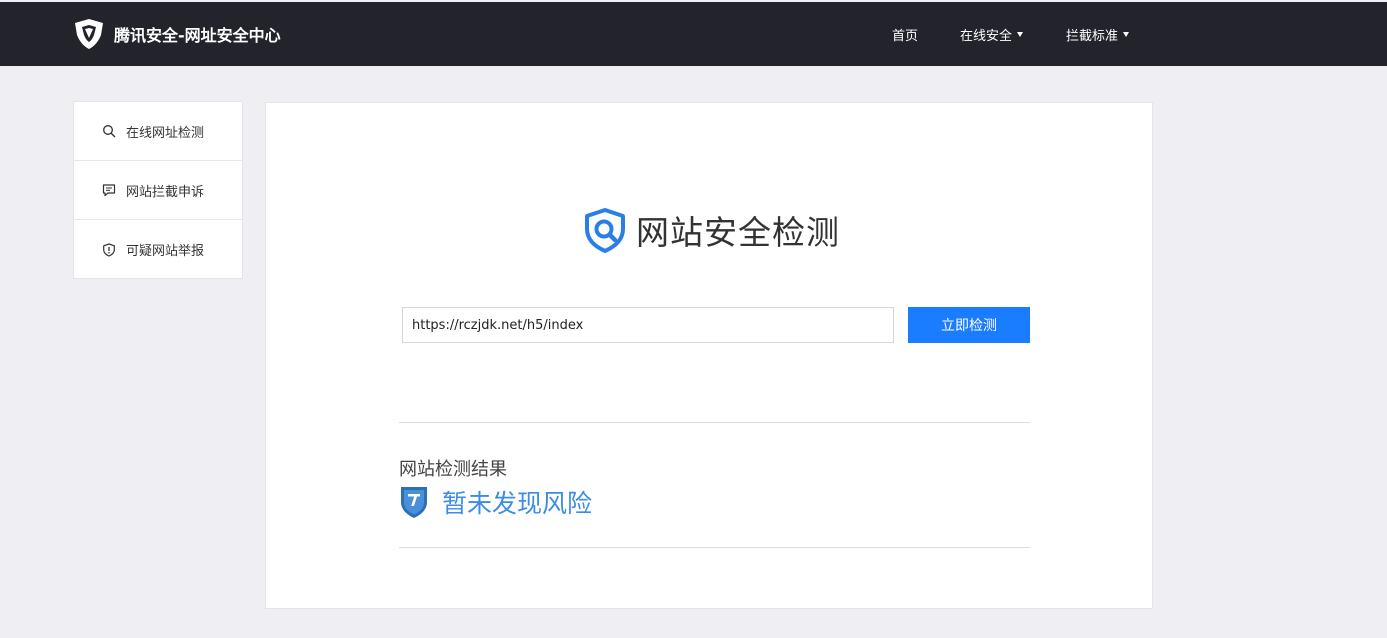  I want to click on sidebar-item-label: 网站拦截申诉, so click(165, 192).